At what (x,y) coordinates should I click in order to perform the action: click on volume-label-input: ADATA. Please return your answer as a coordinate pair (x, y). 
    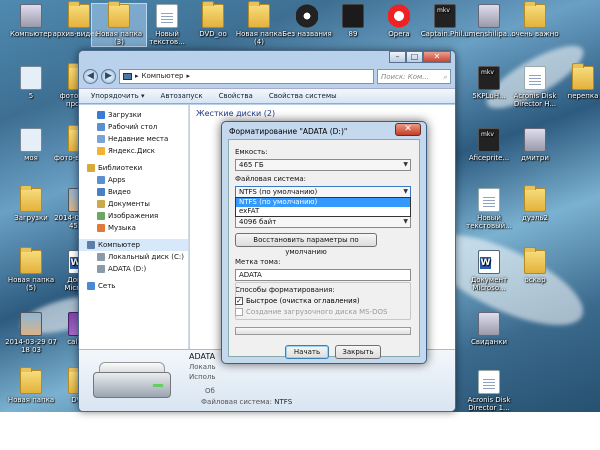
    Looking at the image, I should click on (323, 275).